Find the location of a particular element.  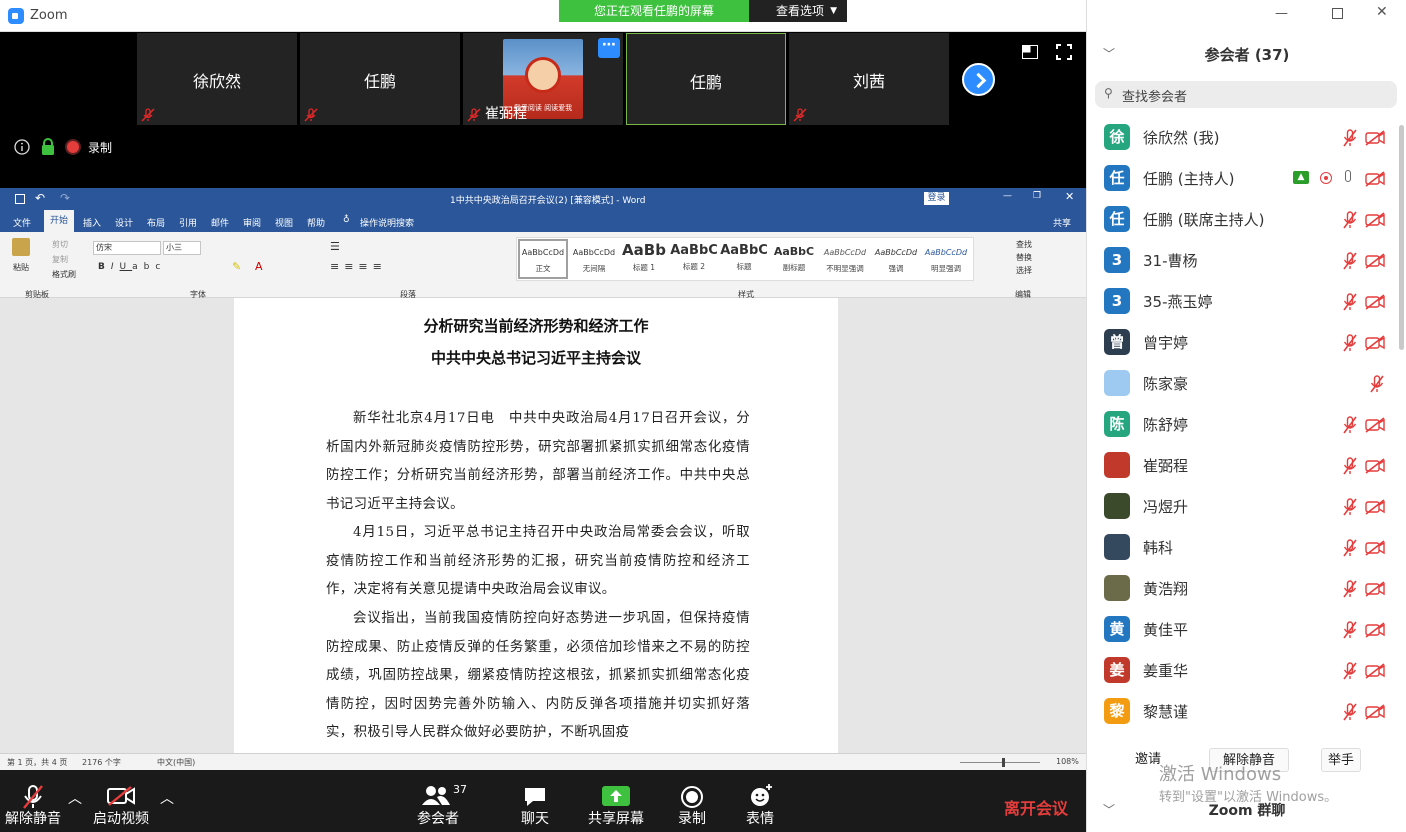

style-heading2: AaBbC 标题 2 is located at coordinates (694, 259).